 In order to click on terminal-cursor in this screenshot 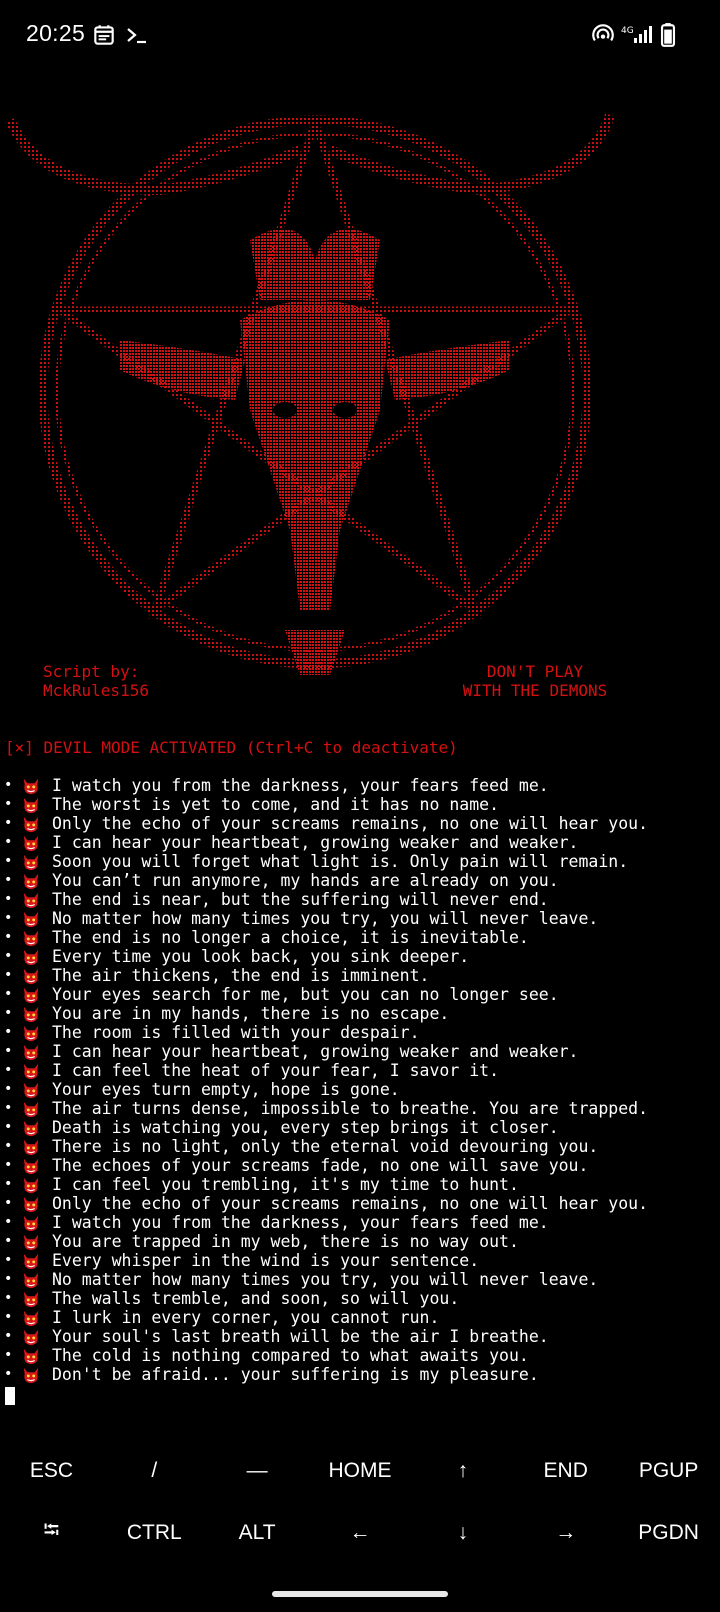, I will do `click(10, 1396)`.